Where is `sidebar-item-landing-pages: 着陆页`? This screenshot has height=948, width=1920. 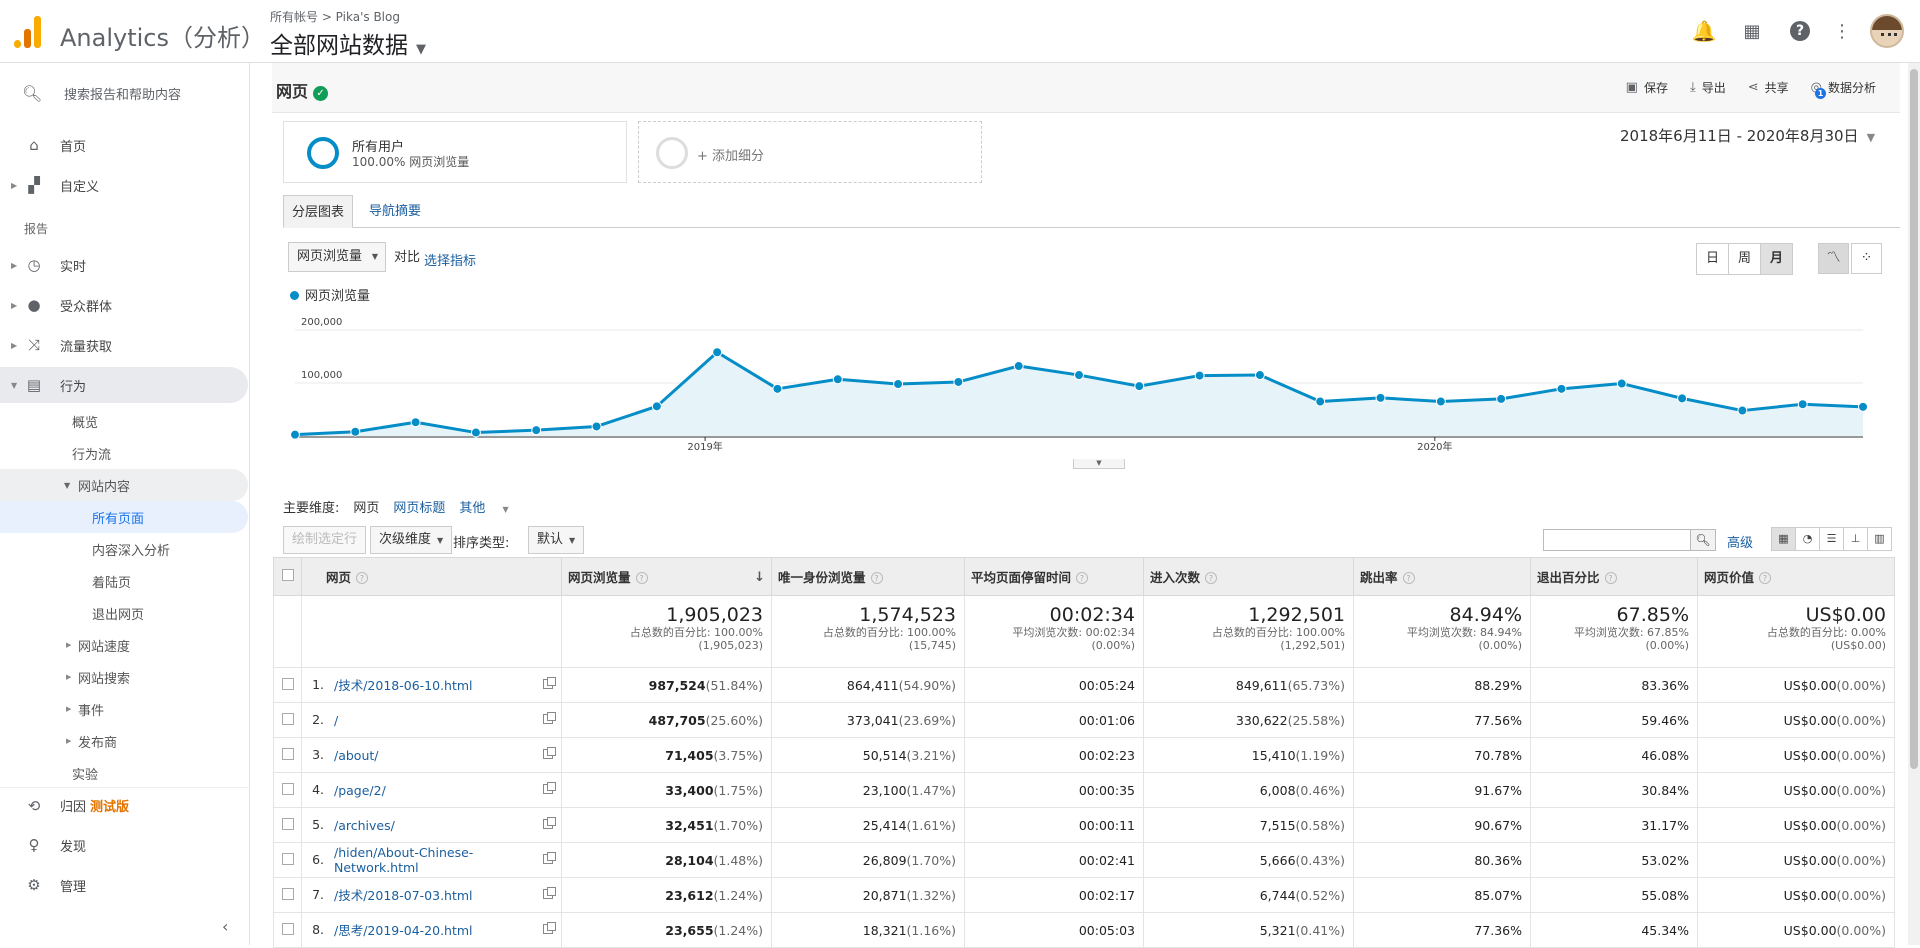 sidebar-item-landing-pages: 着陆页 is located at coordinates (124, 581).